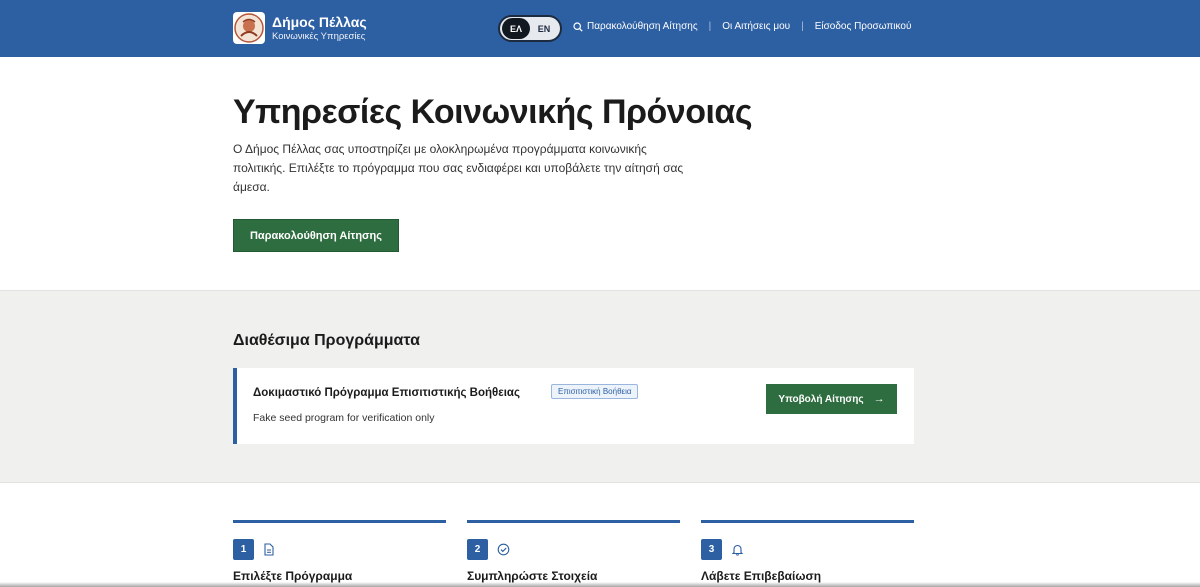 This screenshot has height=587, width=1200. What do you see at coordinates (269, 549) in the screenshot?
I see `document-icon` at bounding box center [269, 549].